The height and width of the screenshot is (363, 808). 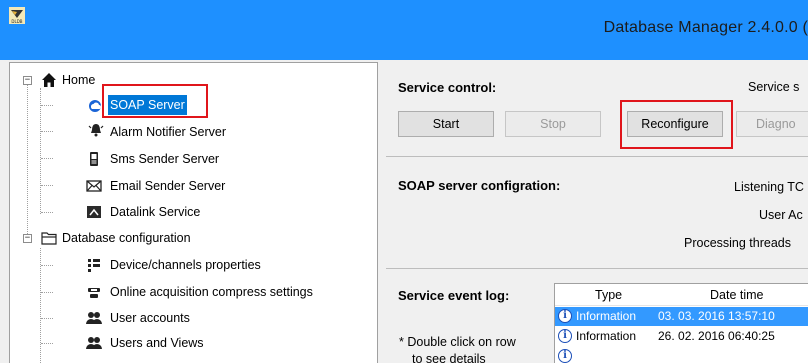 I want to click on tree-item-label: Sms Sender Server, so click(x=165, y=159).